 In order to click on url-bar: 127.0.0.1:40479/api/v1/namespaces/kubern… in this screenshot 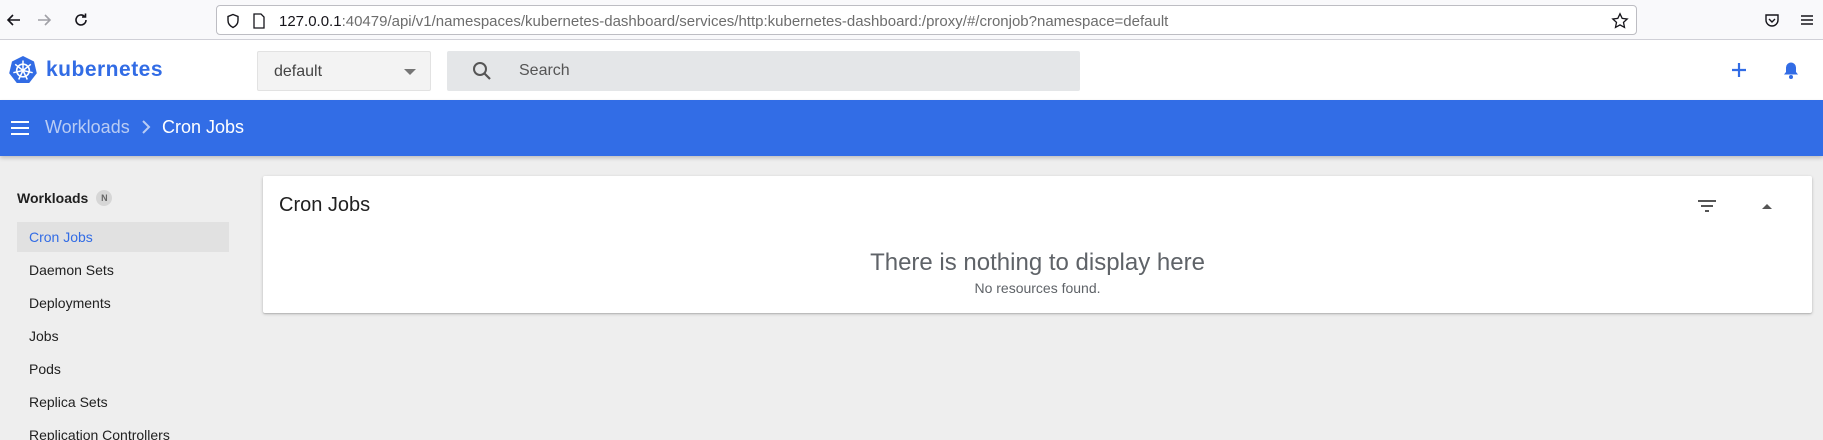, I will do `click(926, 20)`.